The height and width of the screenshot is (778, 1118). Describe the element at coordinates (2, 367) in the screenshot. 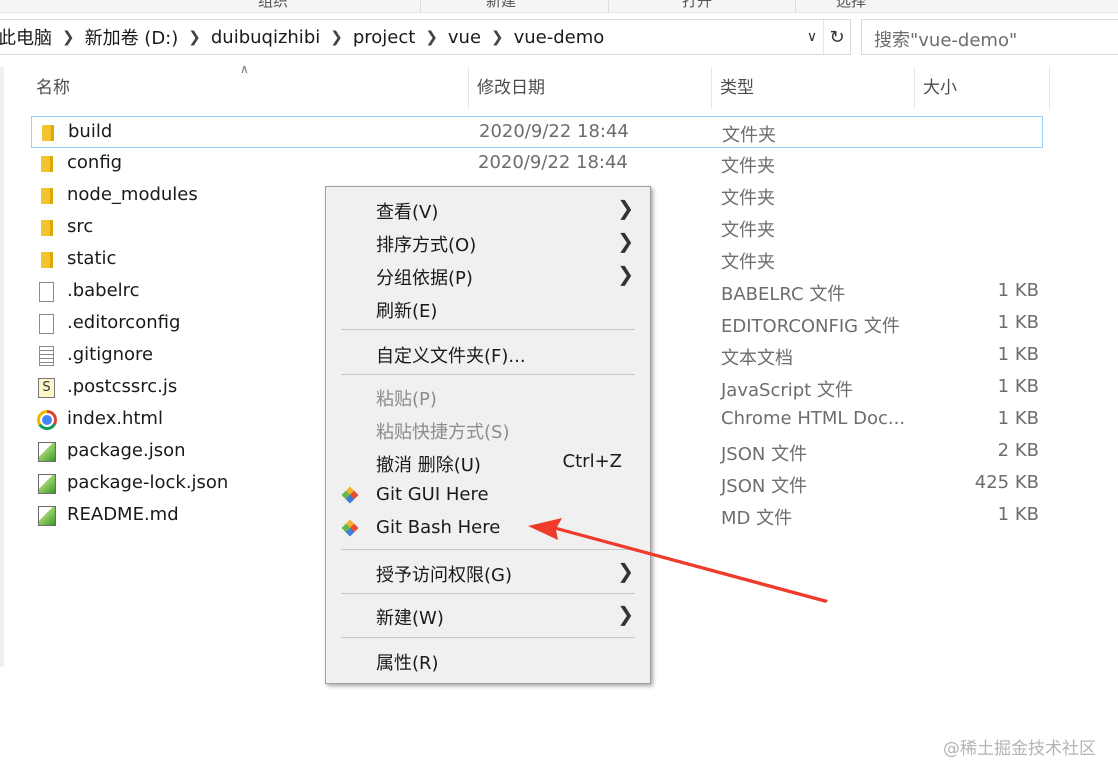

I see `left-pane-edge` at that location.